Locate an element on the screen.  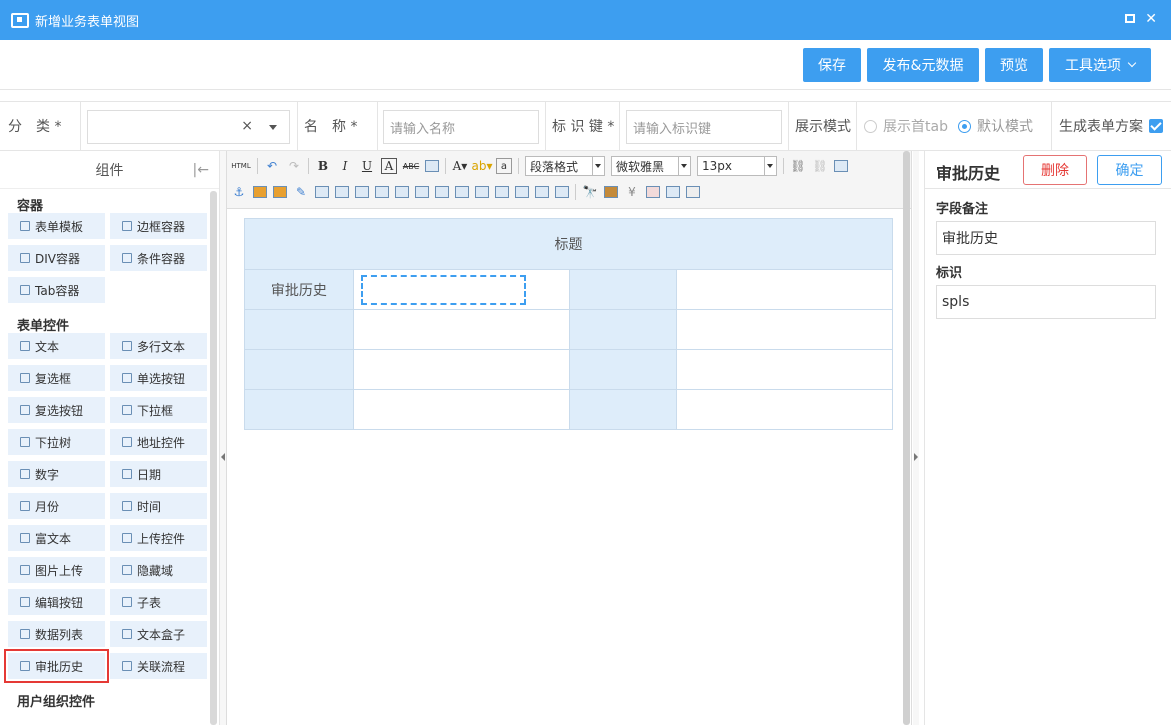
component-item: 条件容器 is located at coordinates (158, 258).